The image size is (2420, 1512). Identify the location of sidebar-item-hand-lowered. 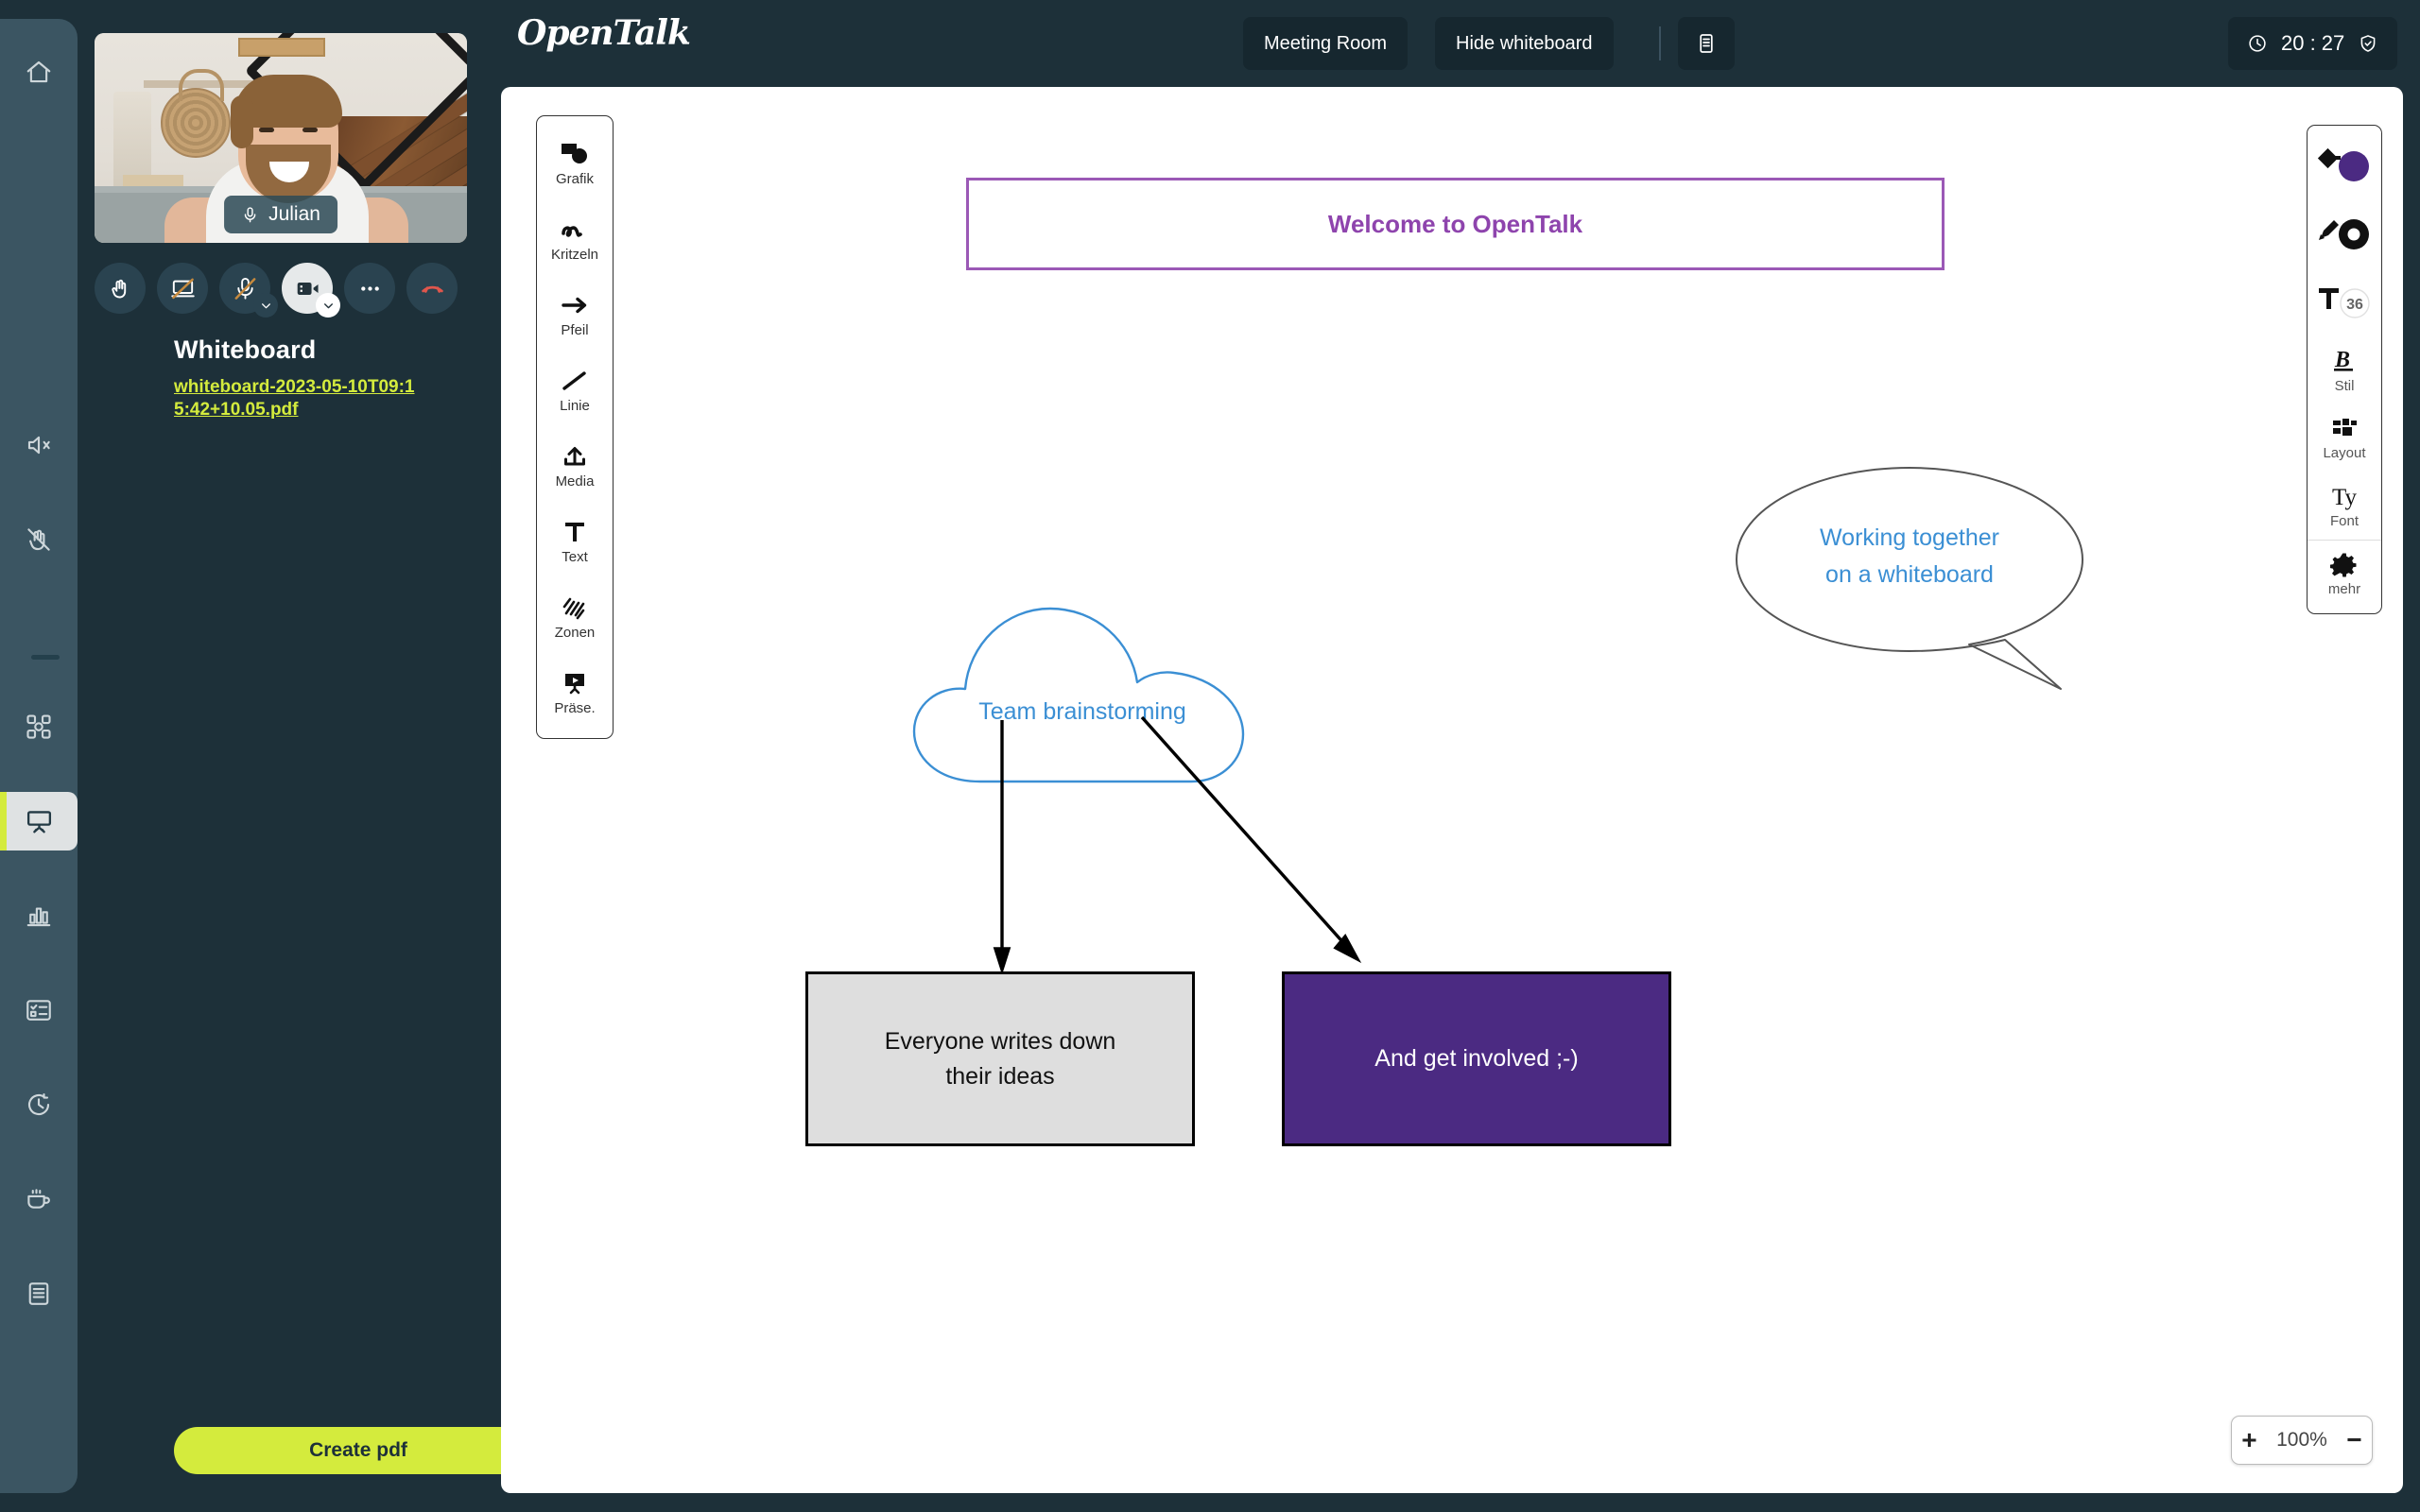
(39, 539).